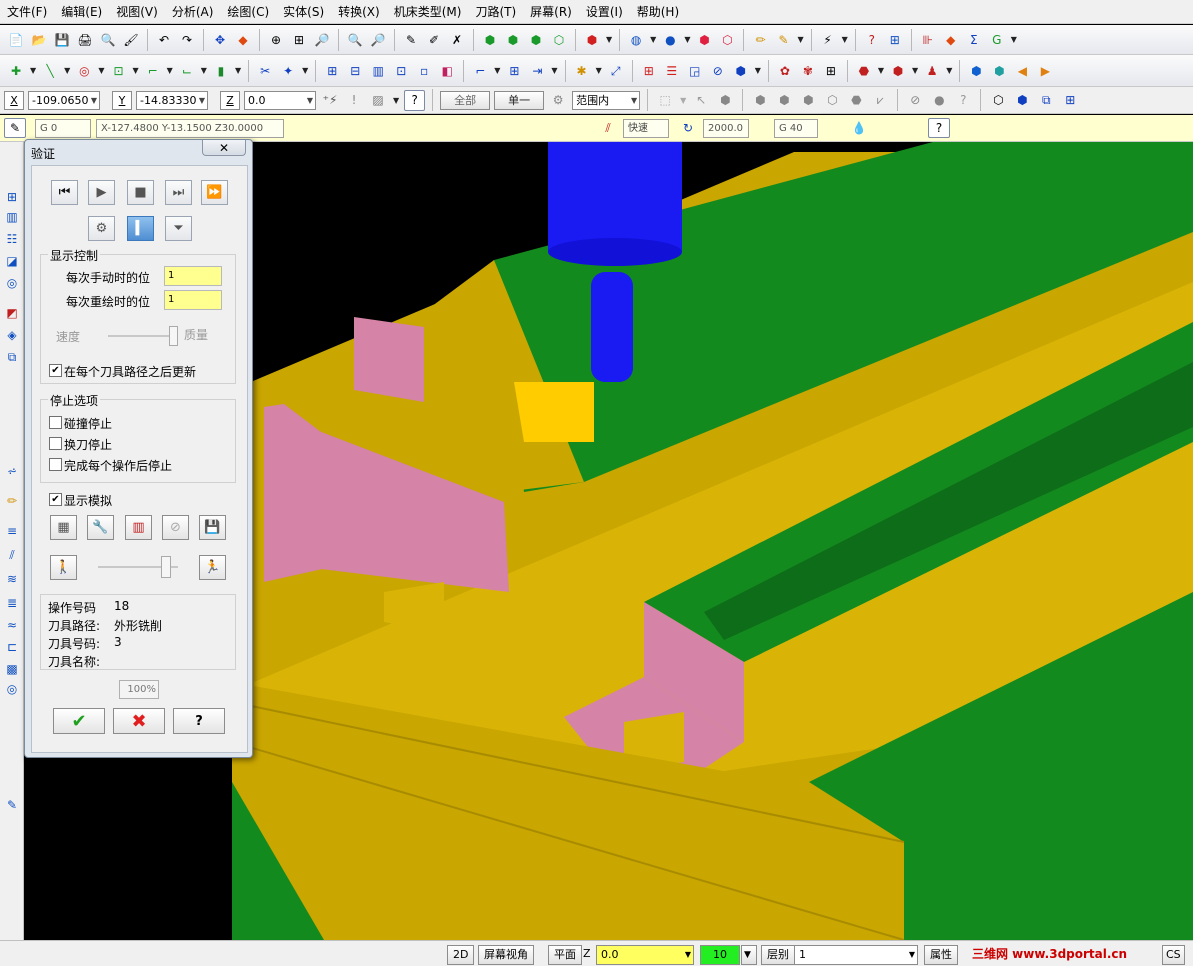  I want to click on fast-sim-button: 🏃, so click(212, 567).